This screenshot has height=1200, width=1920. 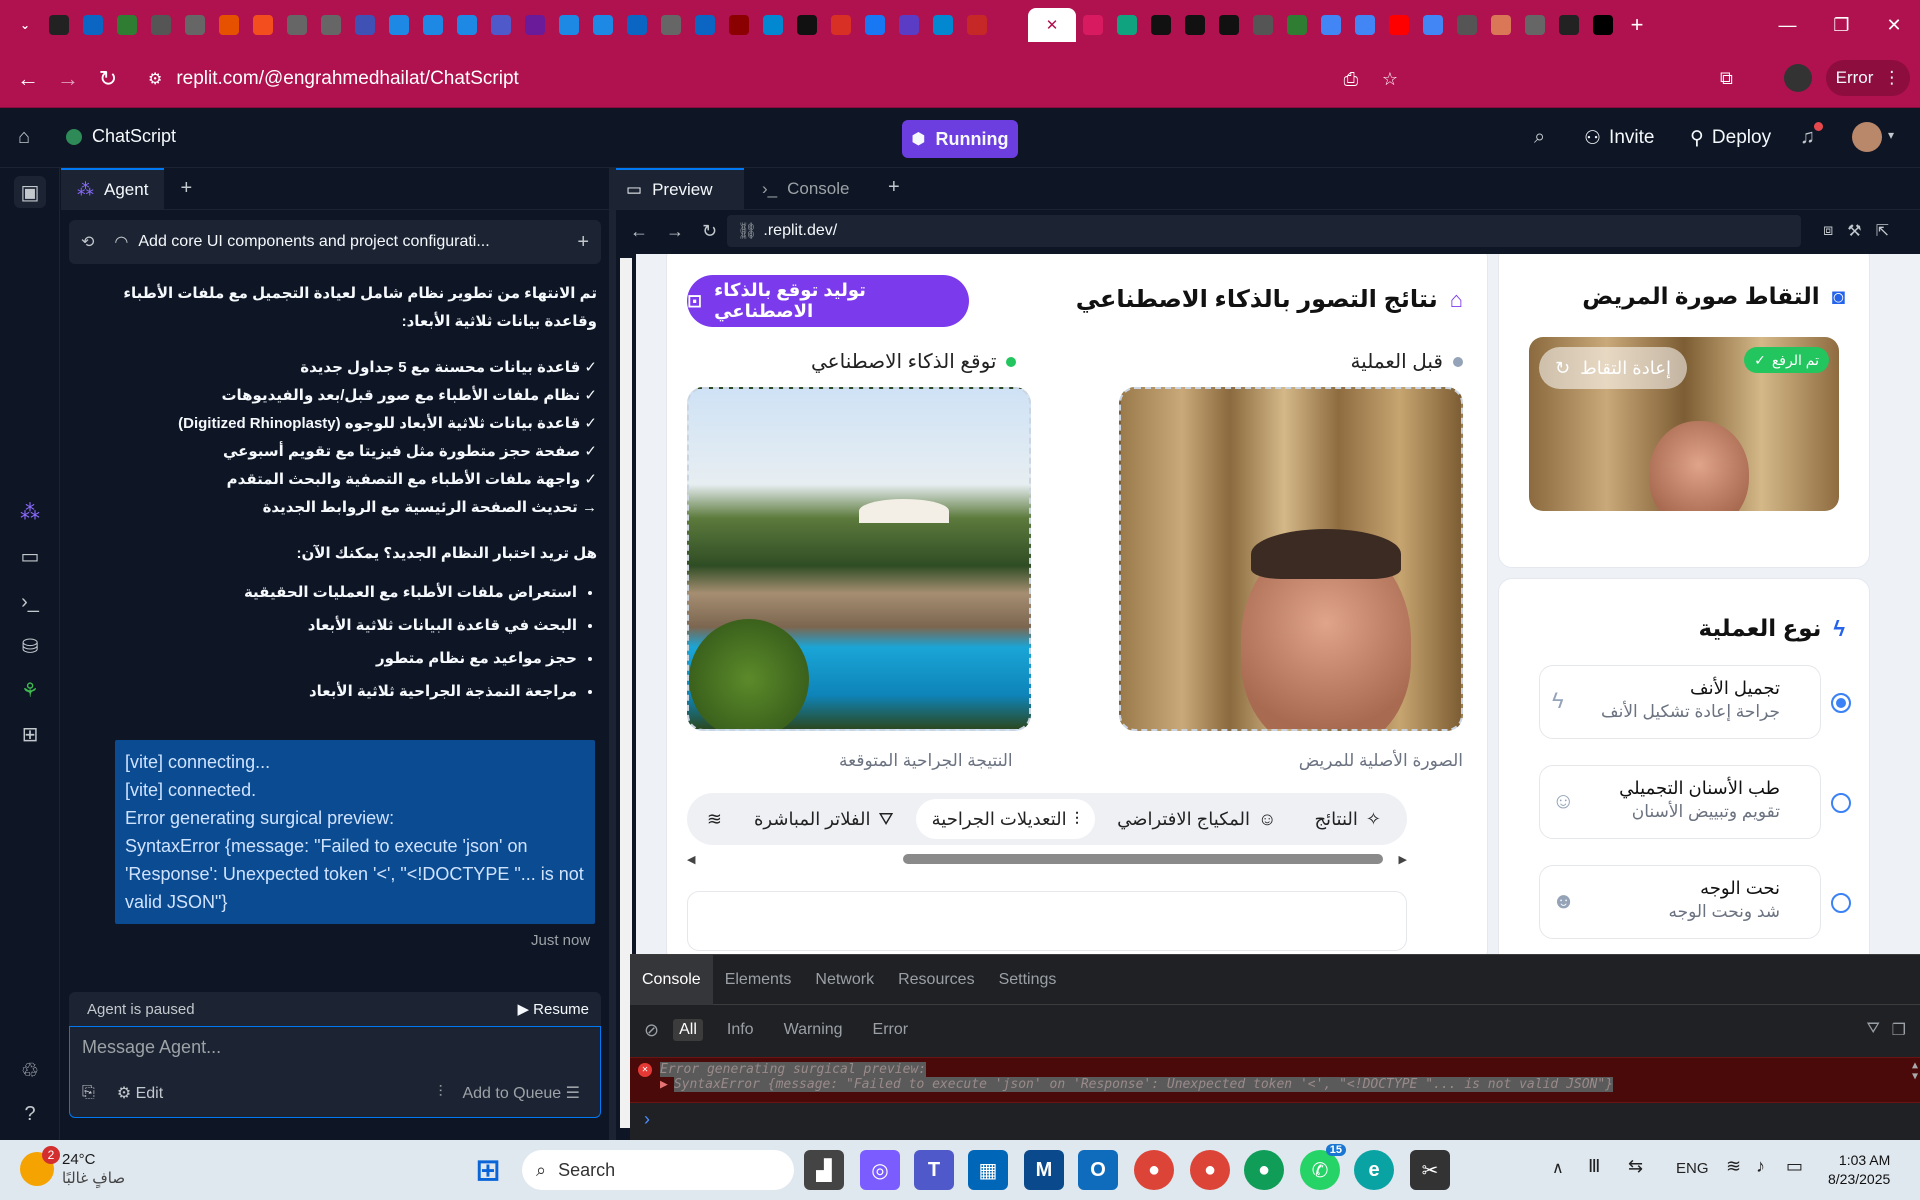 What do you see at coordinates (553, 1009) in the screenshot?
I see `resume-button: ▶ Resume` at bounding box center [553, 1009].